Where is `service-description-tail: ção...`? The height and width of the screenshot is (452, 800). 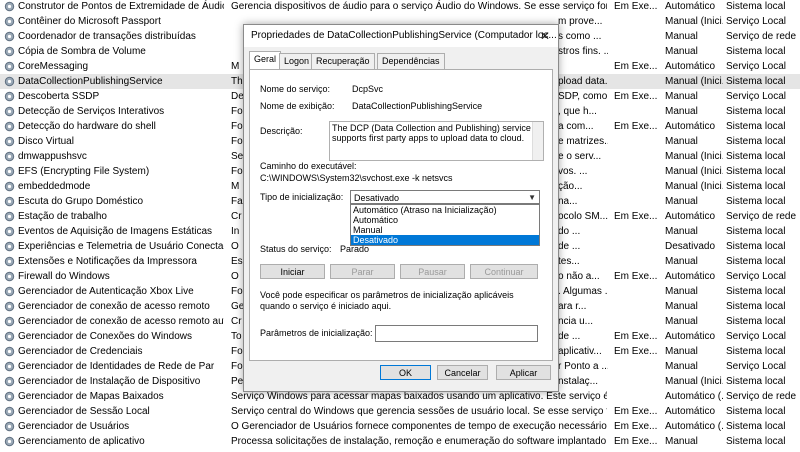 service-description-tail: ção... is located at coordinates (570, 186).